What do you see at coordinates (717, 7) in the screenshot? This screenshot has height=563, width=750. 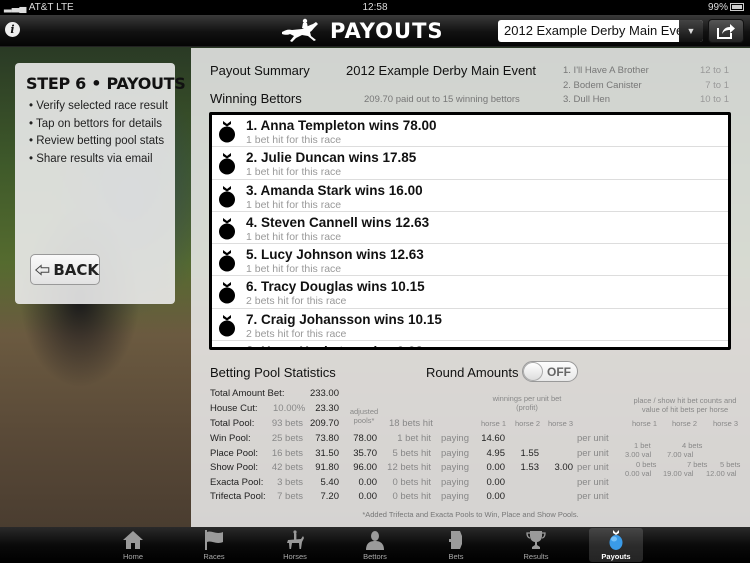 I see `battery-percent: 99%` at bounding box center [717, 7].